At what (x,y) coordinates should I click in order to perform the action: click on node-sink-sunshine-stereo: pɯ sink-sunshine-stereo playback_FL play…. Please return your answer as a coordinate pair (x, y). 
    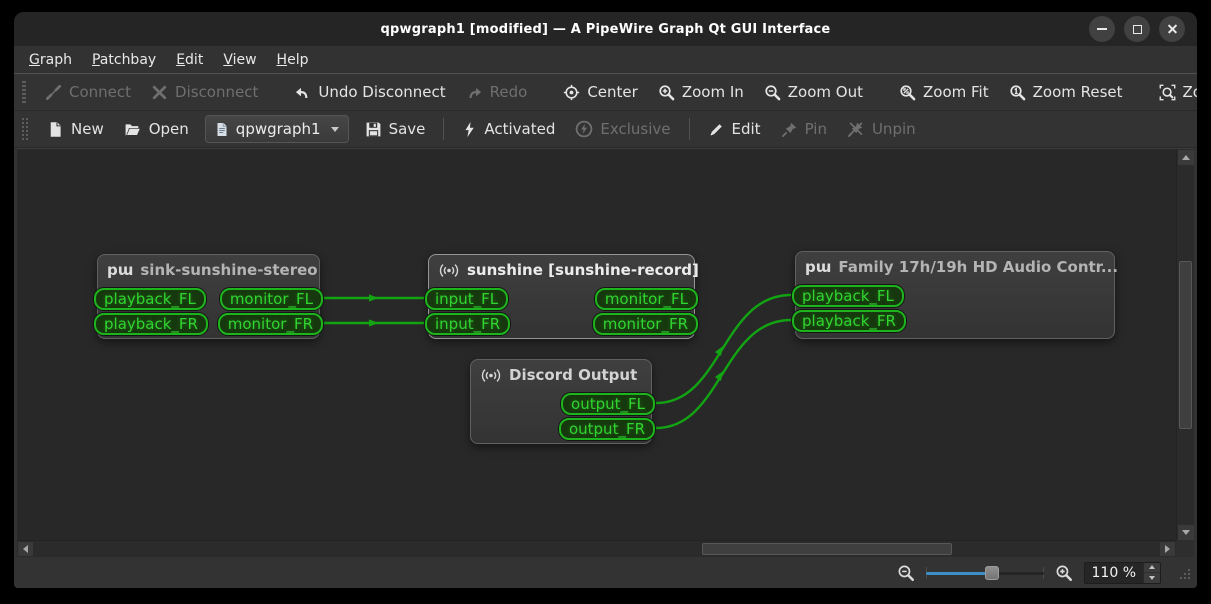
    Looking at the image, I should click on (208, 296).